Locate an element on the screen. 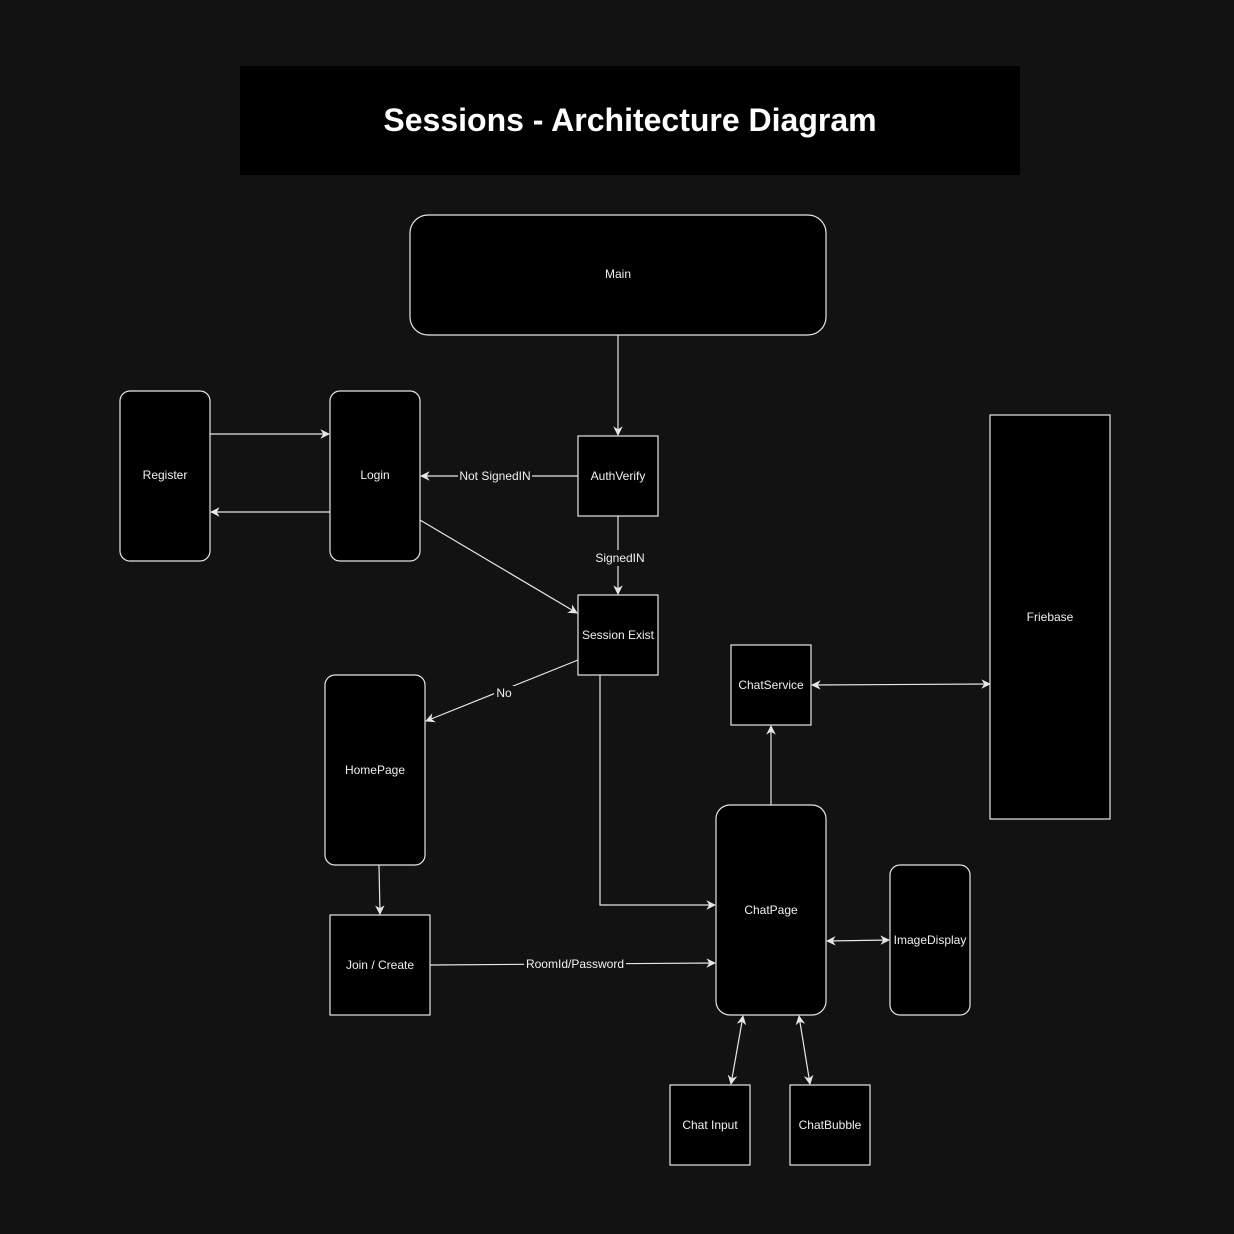 The image size is (1234, 1234). svg-text: Not SignedIN is located at coordinates (494, 476).